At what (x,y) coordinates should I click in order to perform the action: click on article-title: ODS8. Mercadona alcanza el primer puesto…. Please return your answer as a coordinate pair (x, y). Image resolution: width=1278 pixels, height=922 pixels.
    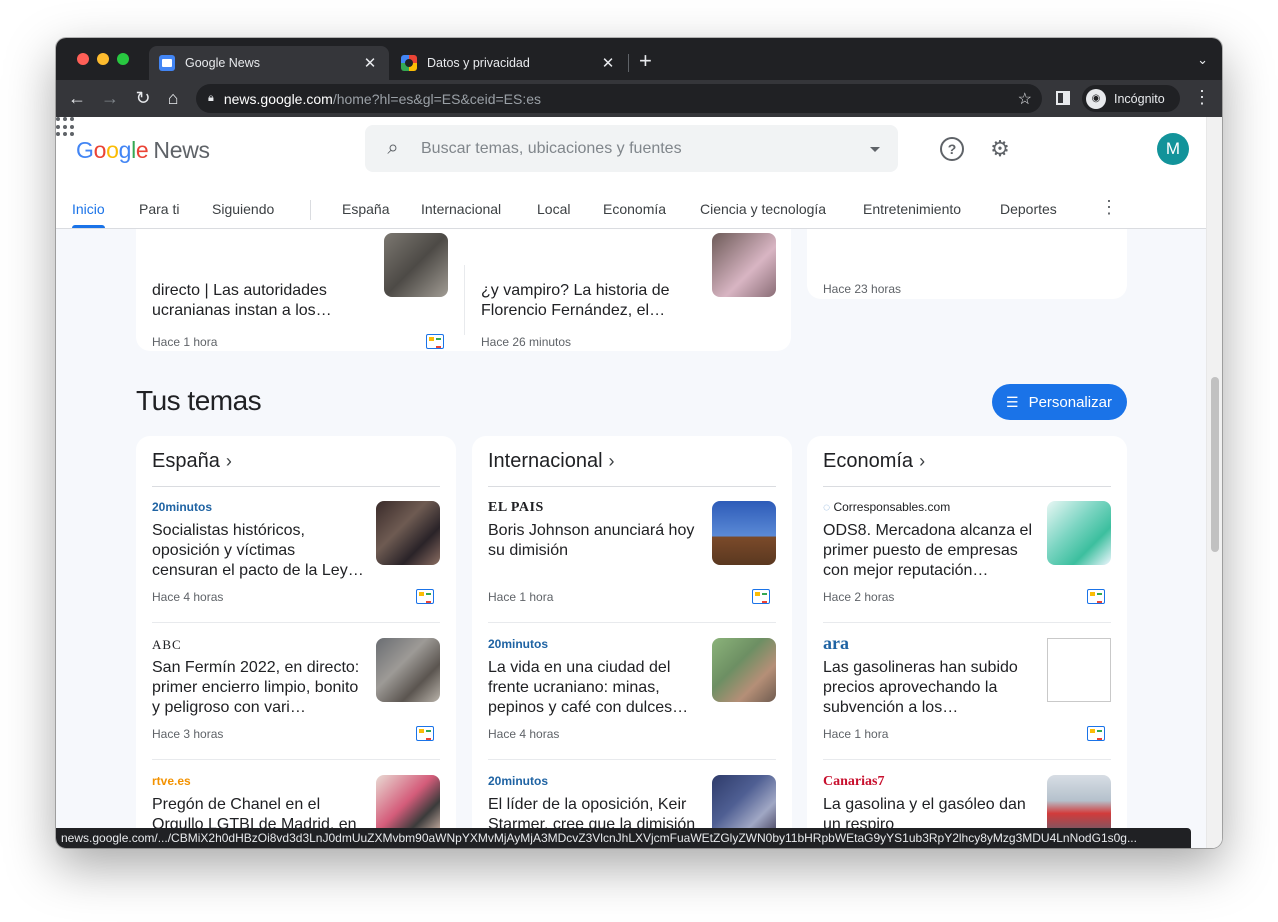
    Looking at the image, I should click on (929, 551).